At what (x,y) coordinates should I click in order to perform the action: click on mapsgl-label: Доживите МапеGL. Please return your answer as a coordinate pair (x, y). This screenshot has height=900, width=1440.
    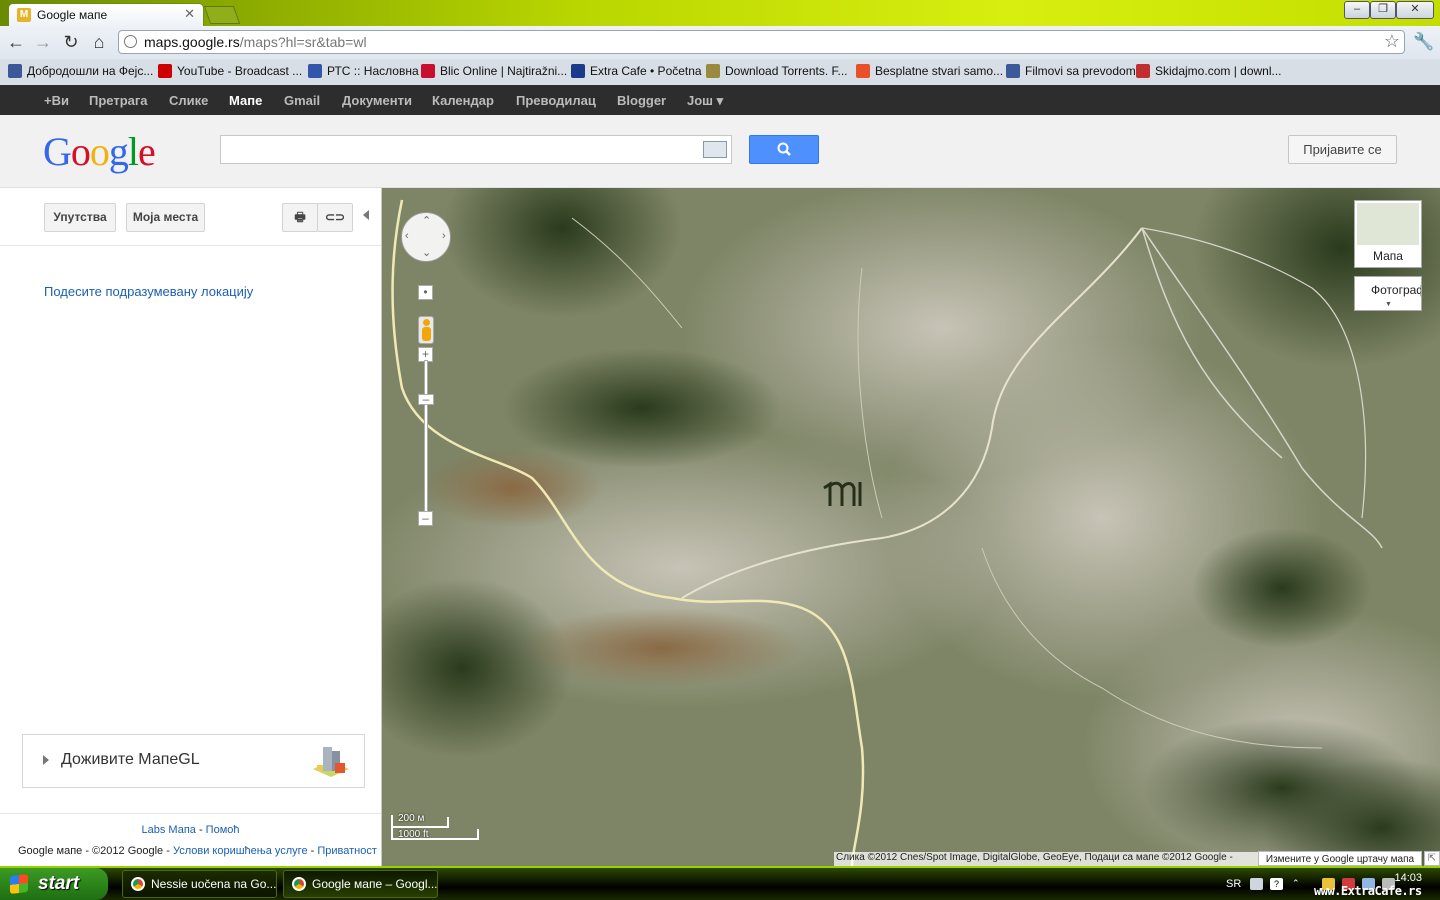
    Looking at the image, I should click on (130, 759).